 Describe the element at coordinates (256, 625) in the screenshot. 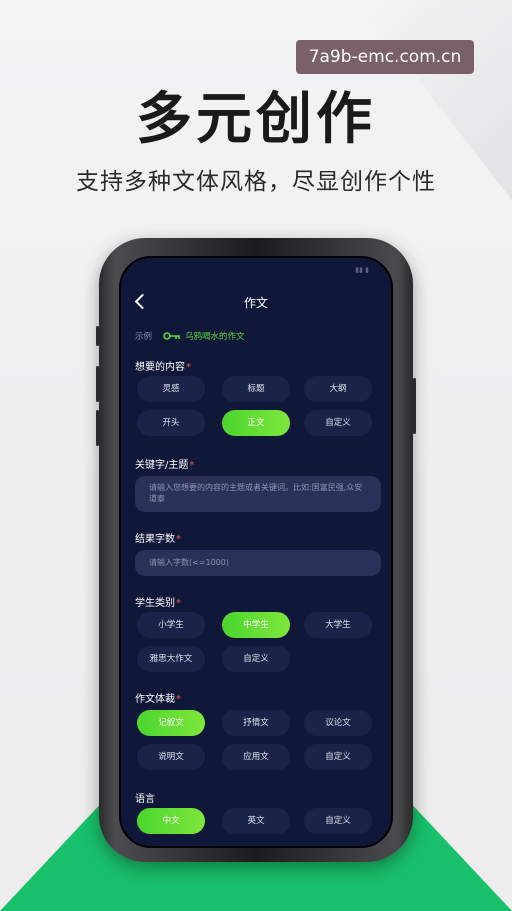

I see `student-option-middle: 中学生` at that location.